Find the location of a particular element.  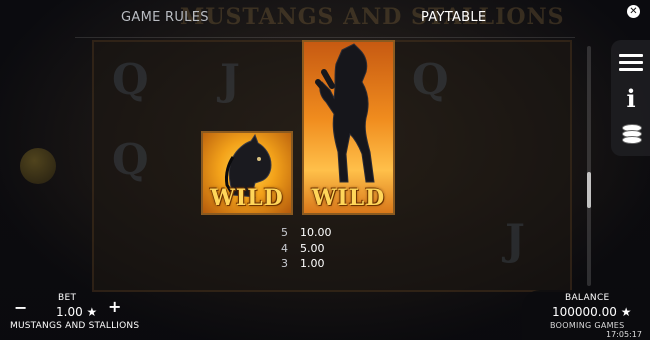

pay-value: 5.00 is located at coordinates (312, 248).